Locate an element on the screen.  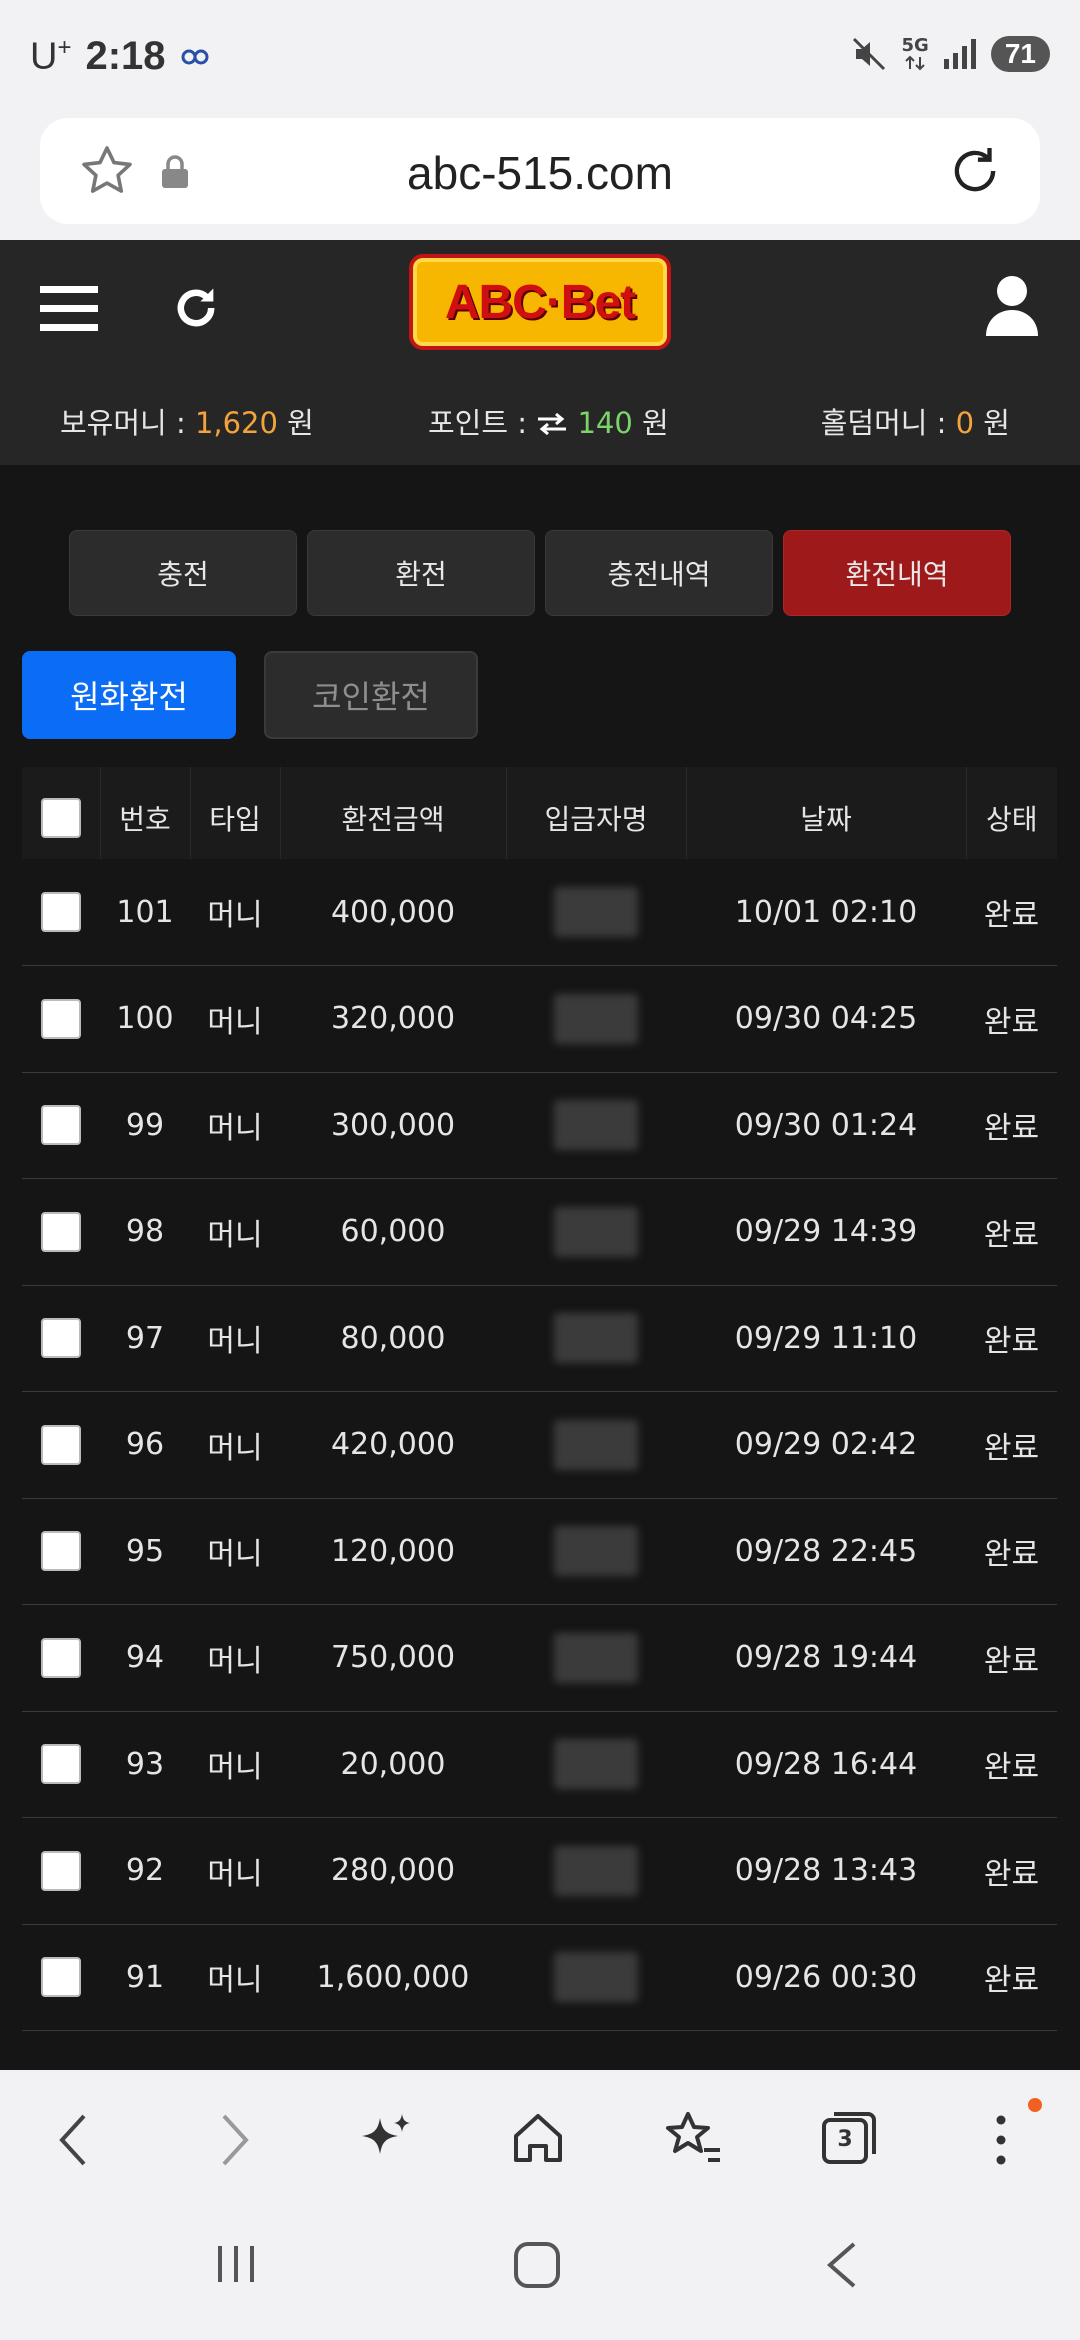
data-arrows-icon is located at coordinates (915, 63).